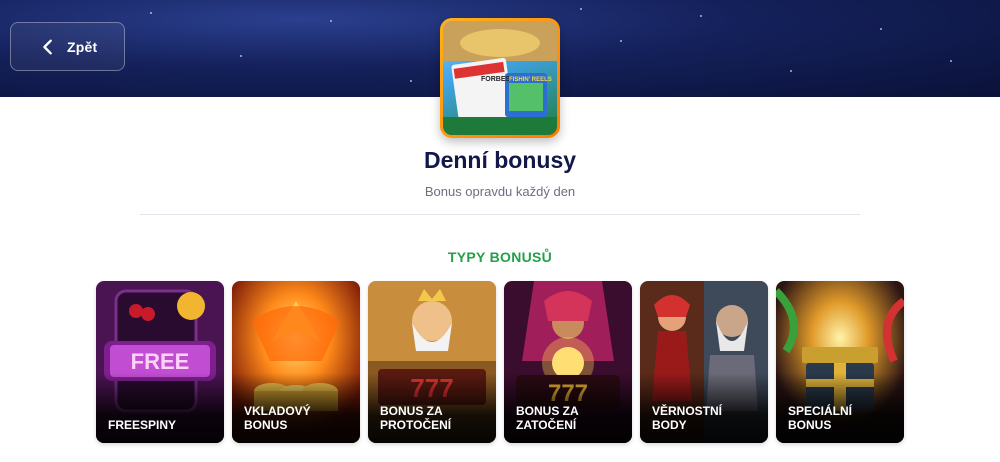  Describe the element at coordinates (160, 408) in the screenshot. I see `card-shade` at that location.